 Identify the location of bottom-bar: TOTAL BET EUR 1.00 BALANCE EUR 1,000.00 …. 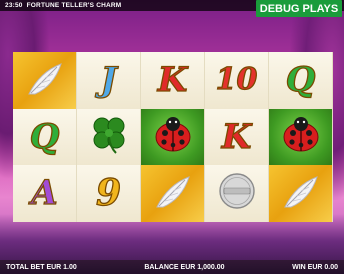
(172, 267).